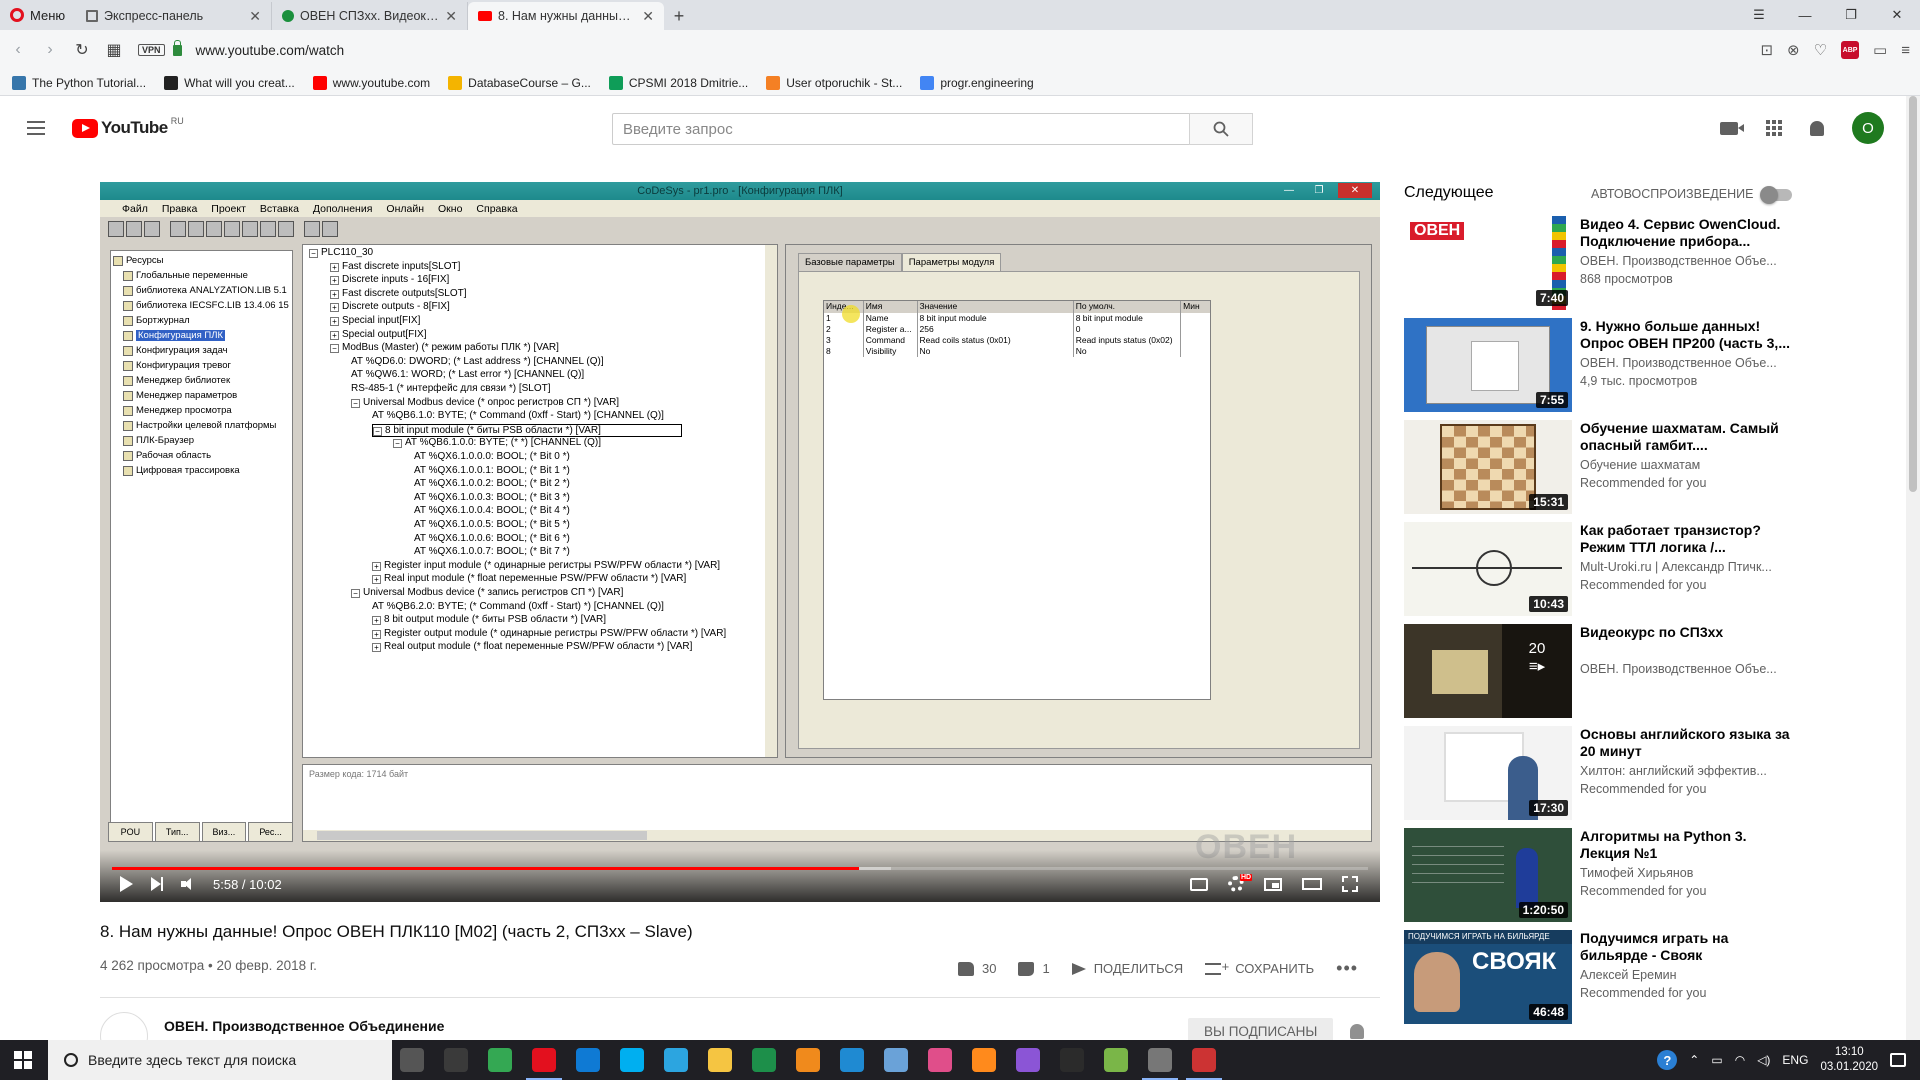 Image resolution: width=1920 pixels, height=1080 pixels. What do you see at coordinates (1488, 365) in the screenshot?
I see `recommendation-thumbnail: 7:55` at bounding box center [1488, 365].